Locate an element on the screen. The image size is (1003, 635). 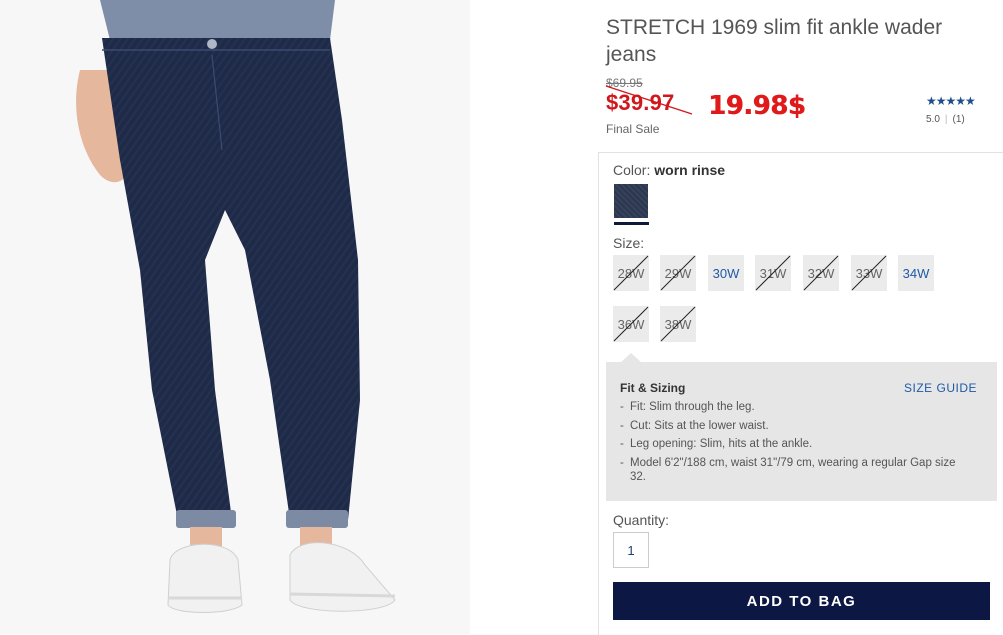
handwritten-price: 19.98$ is located at coordinates (757, 106).